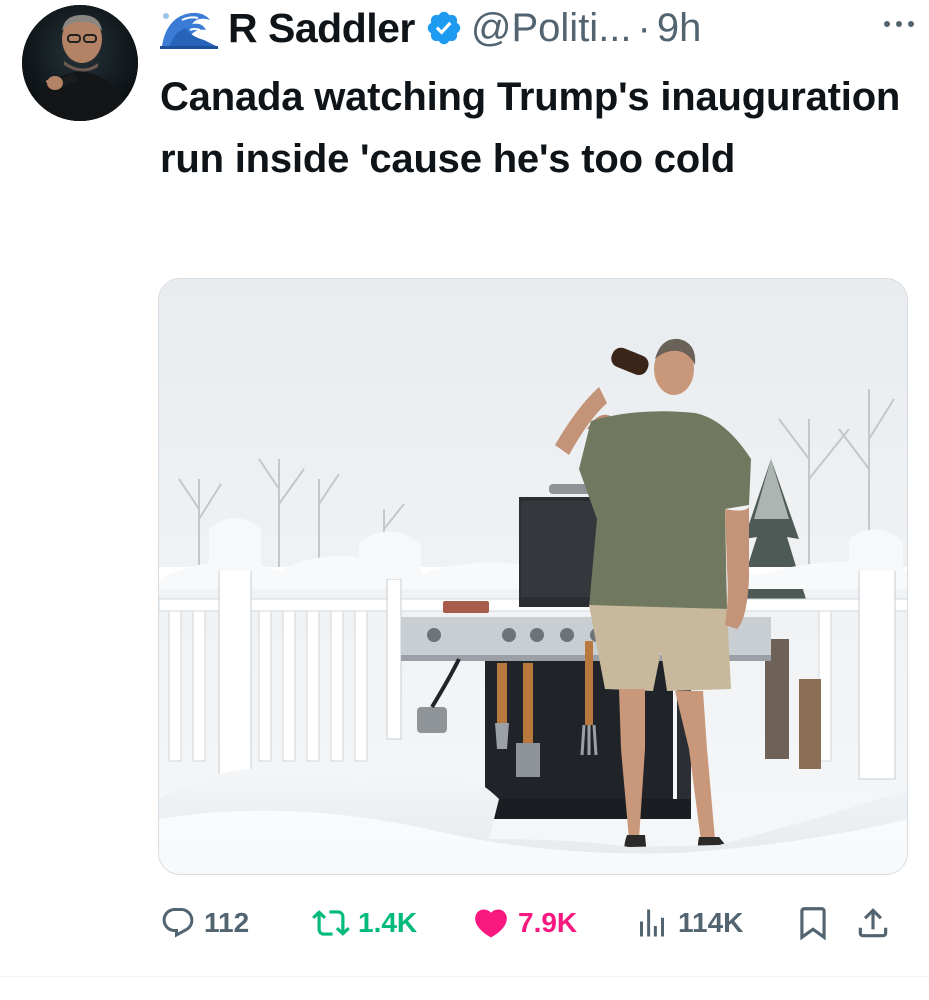  I want to click on avatar-image, so click(80, 63).